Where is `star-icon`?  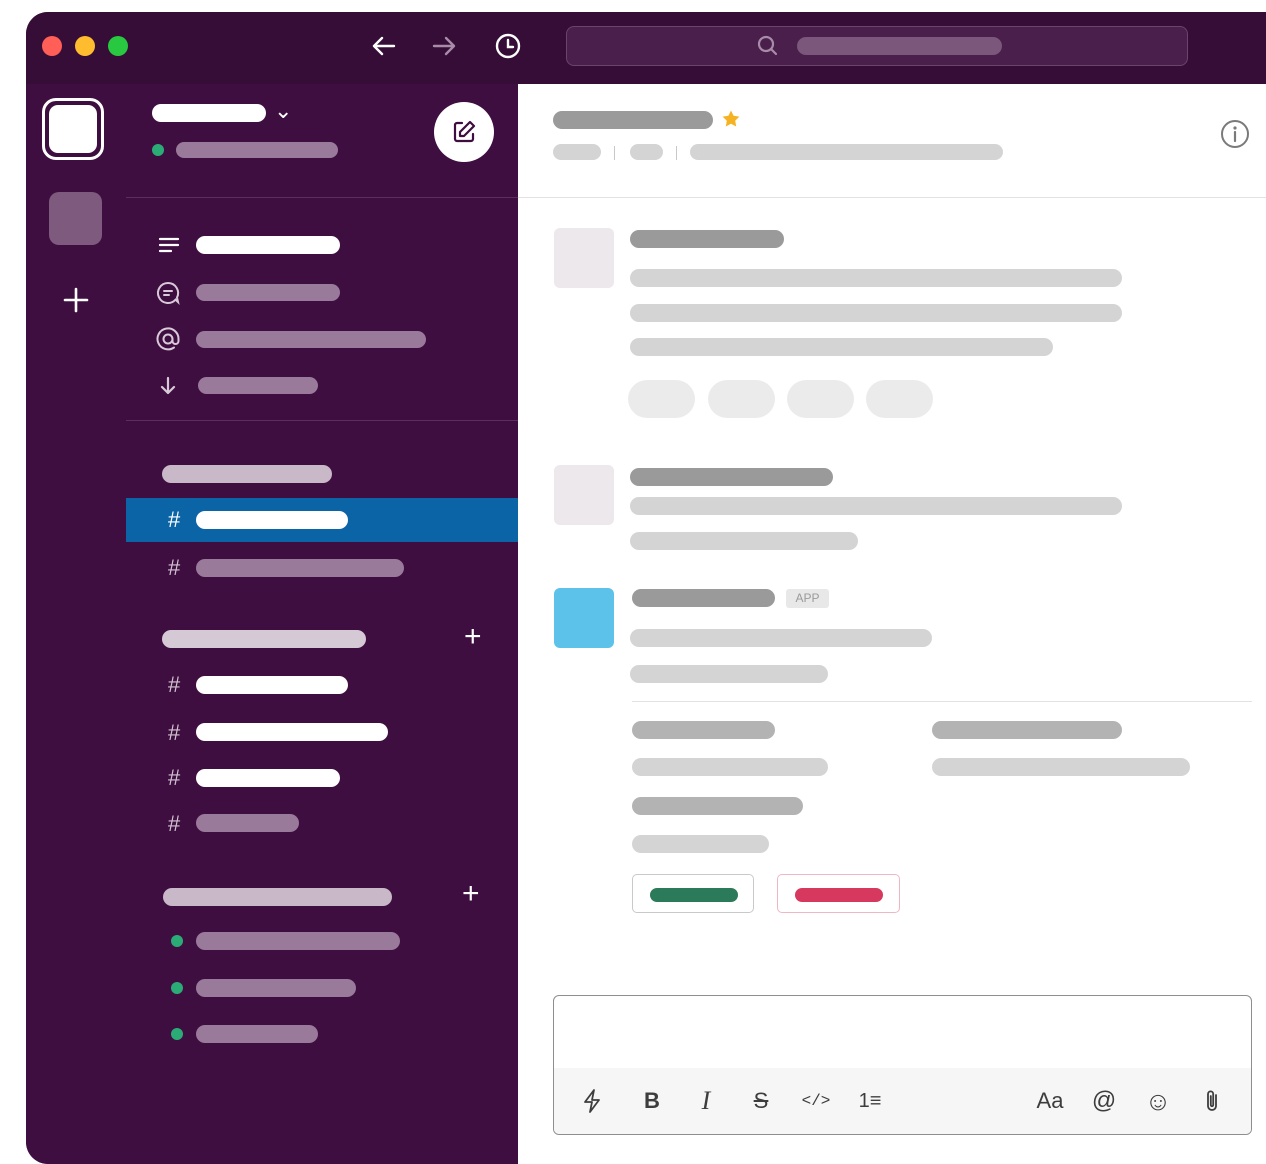 star-icon is located at coordinates (731, 119).